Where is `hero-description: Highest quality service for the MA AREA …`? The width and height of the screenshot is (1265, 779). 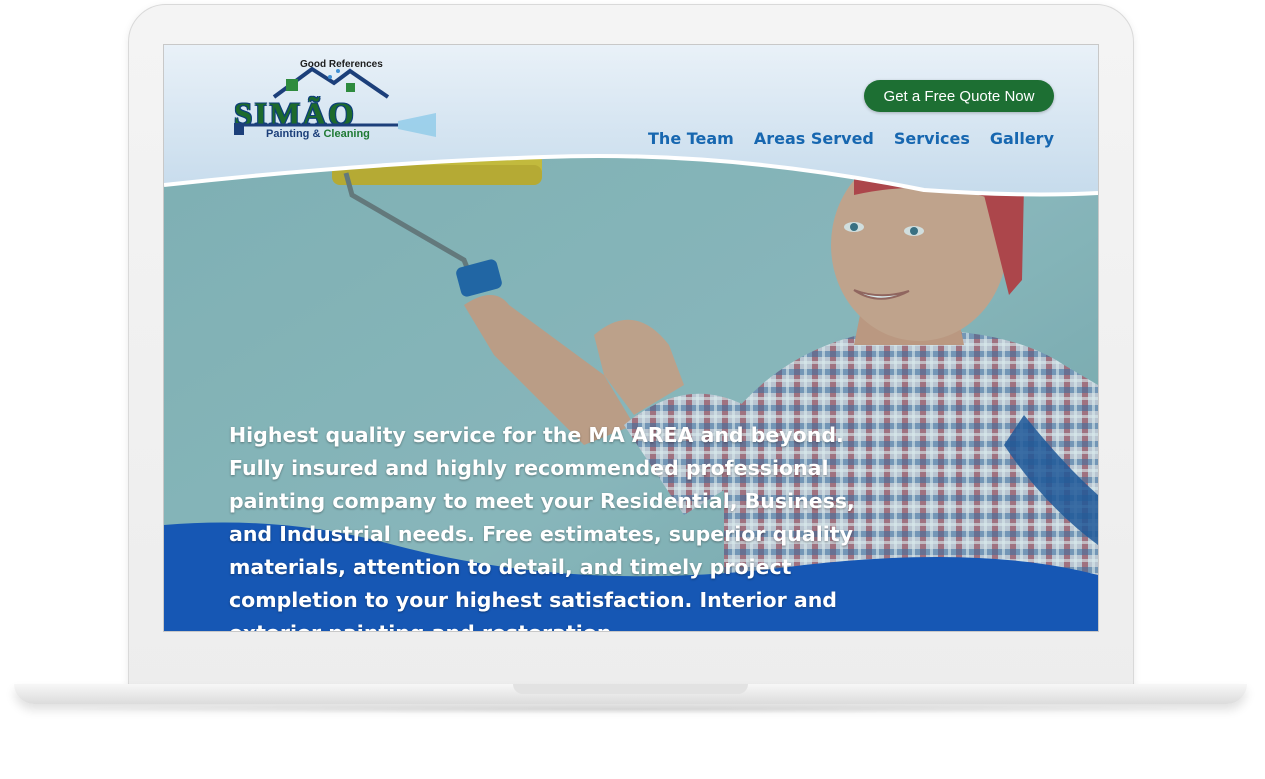 hero-description: Highest quality service for the MA AREA … is located at coordinates (542, 527).